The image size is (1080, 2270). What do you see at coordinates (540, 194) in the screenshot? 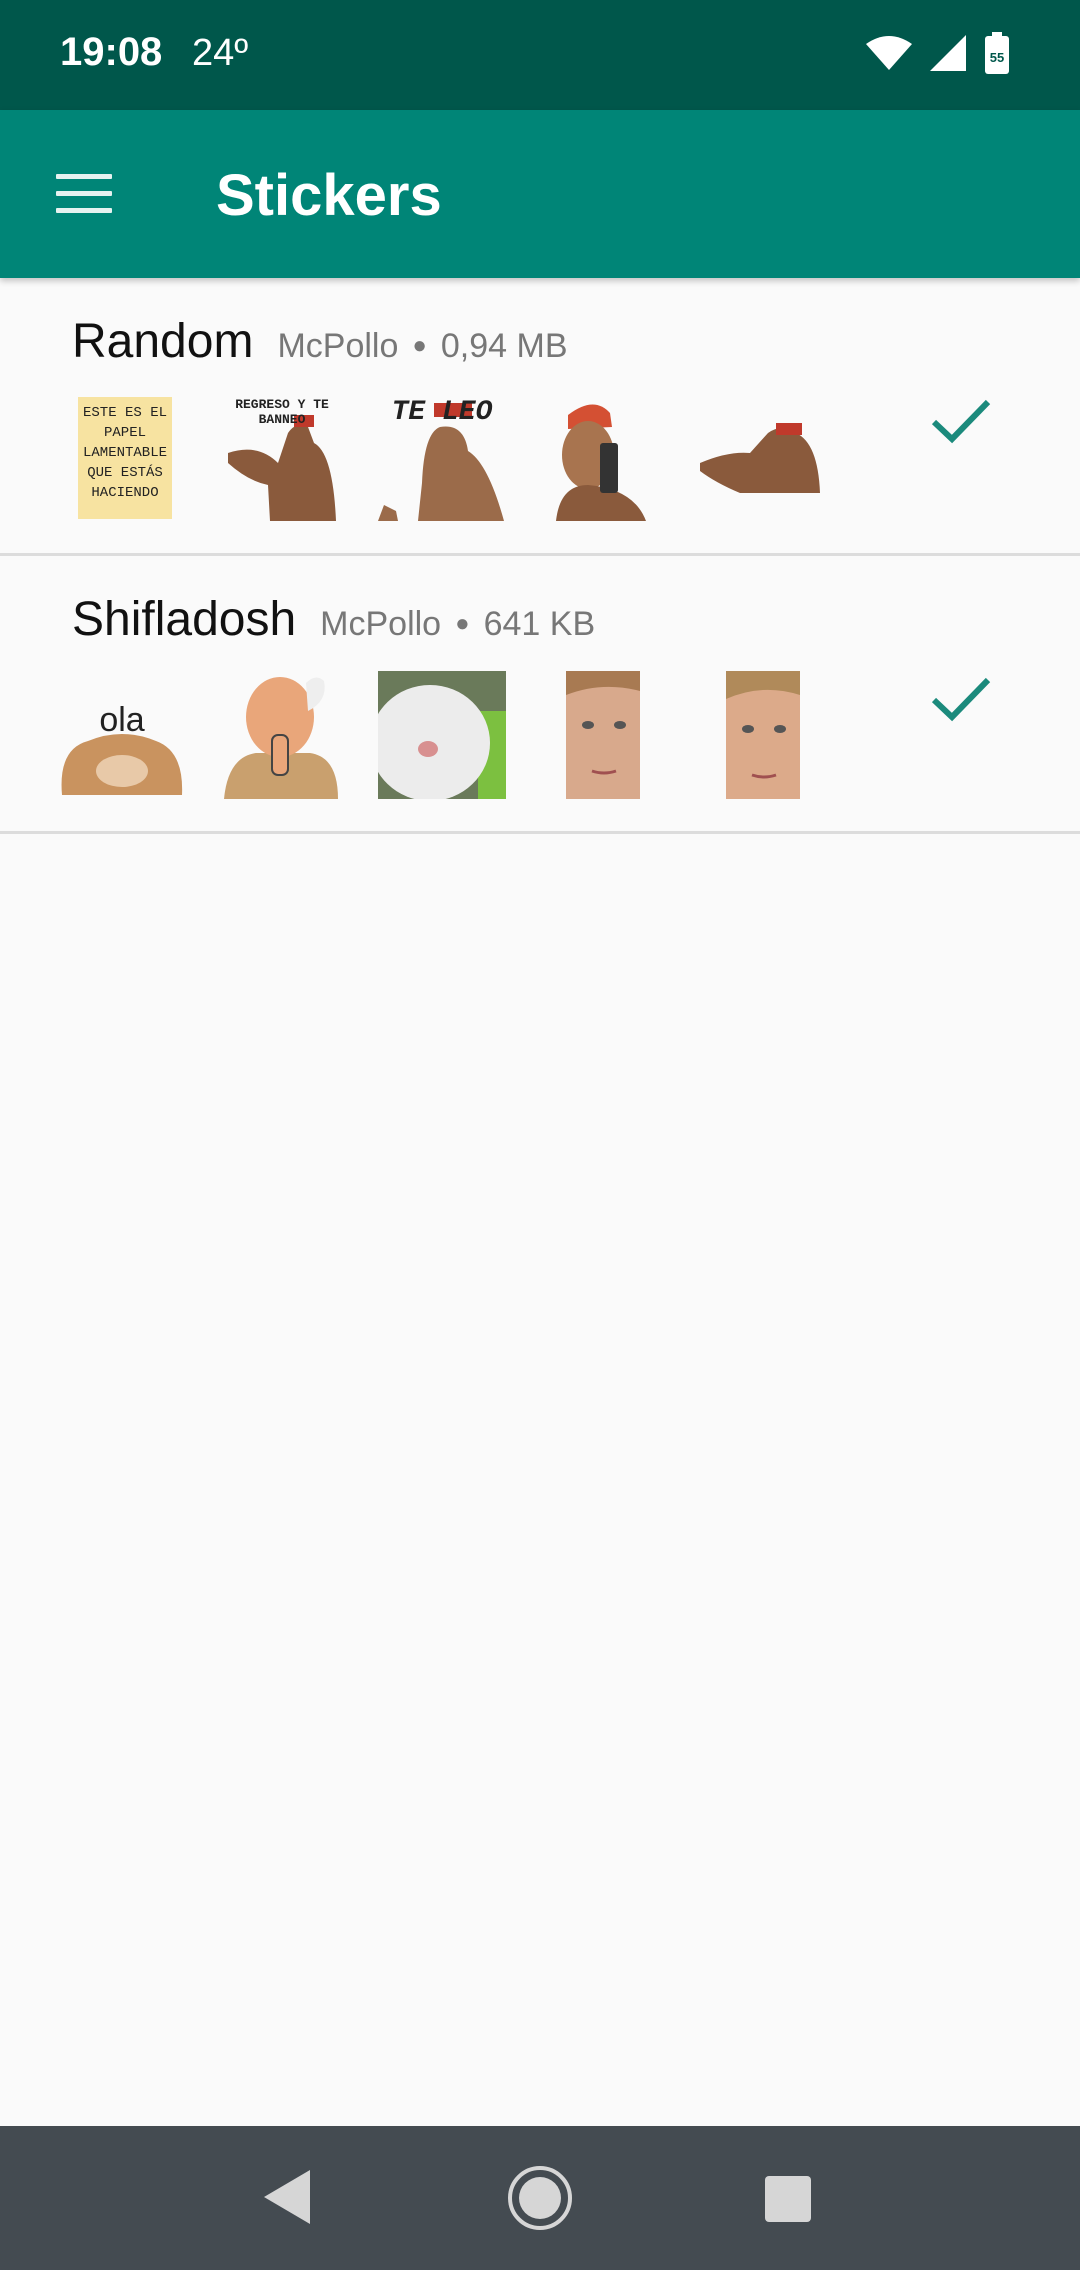
I see `app-bar: Stickers` at bounding box center [540, 194].